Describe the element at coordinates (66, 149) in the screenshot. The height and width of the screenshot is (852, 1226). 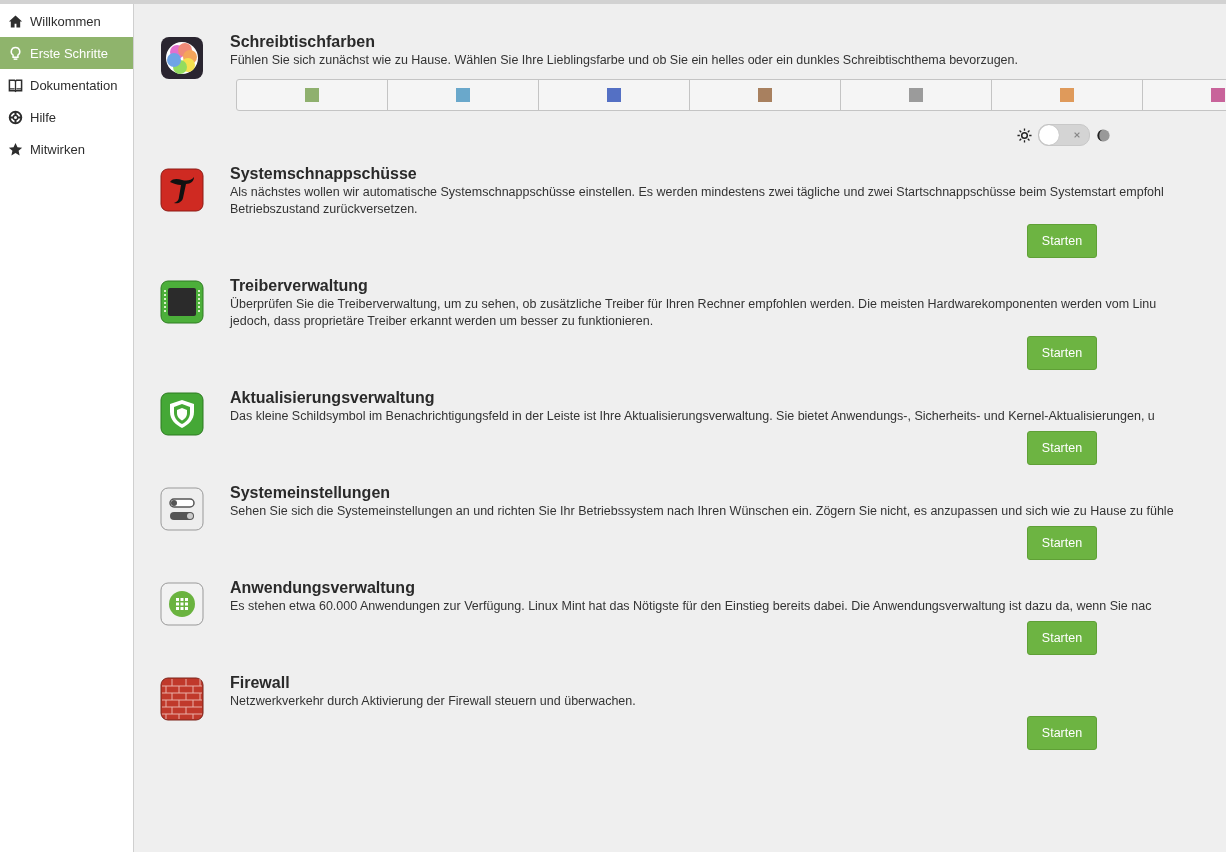
I see `sidebar-item: Mitwirken` at that location.